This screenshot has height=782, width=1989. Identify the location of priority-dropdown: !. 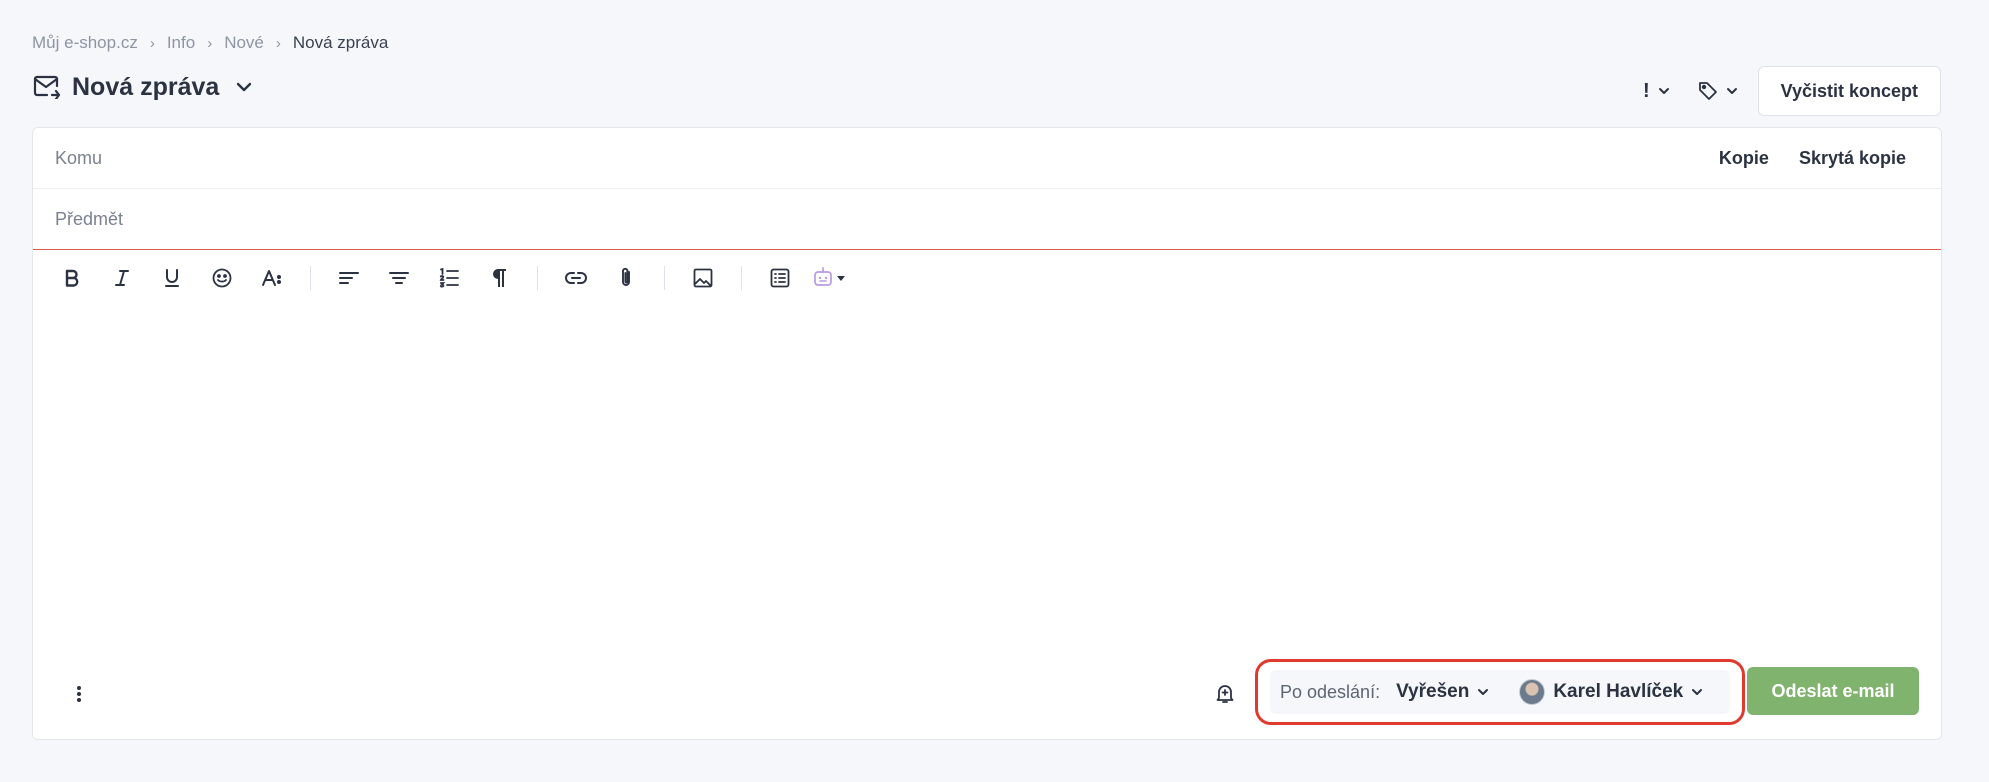
(1656, 91).